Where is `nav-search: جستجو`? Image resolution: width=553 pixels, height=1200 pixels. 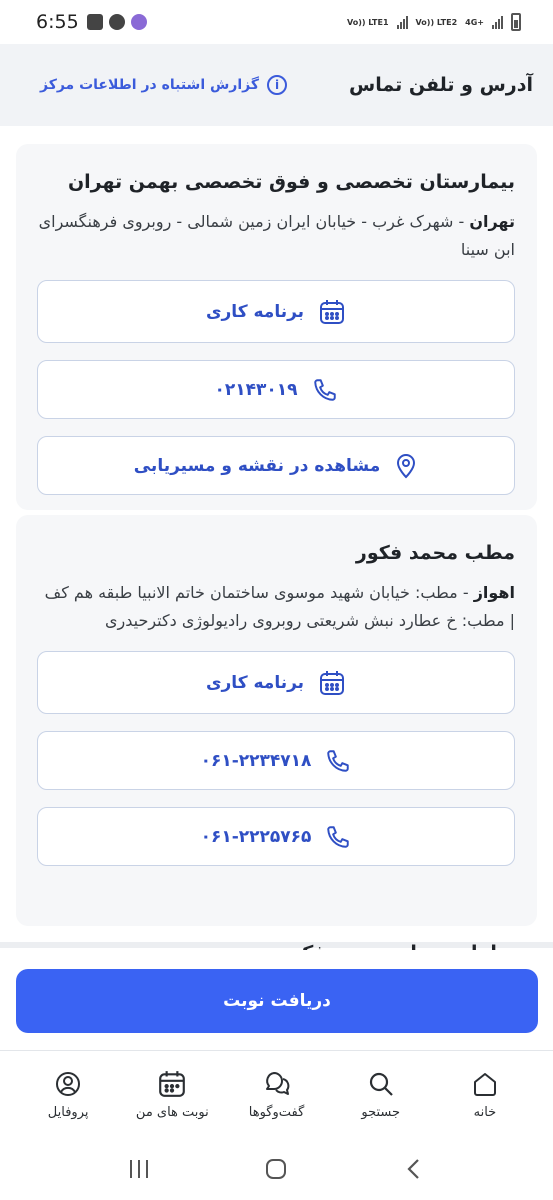 nav-search: جستجو is located at coordinates (381, 1094).